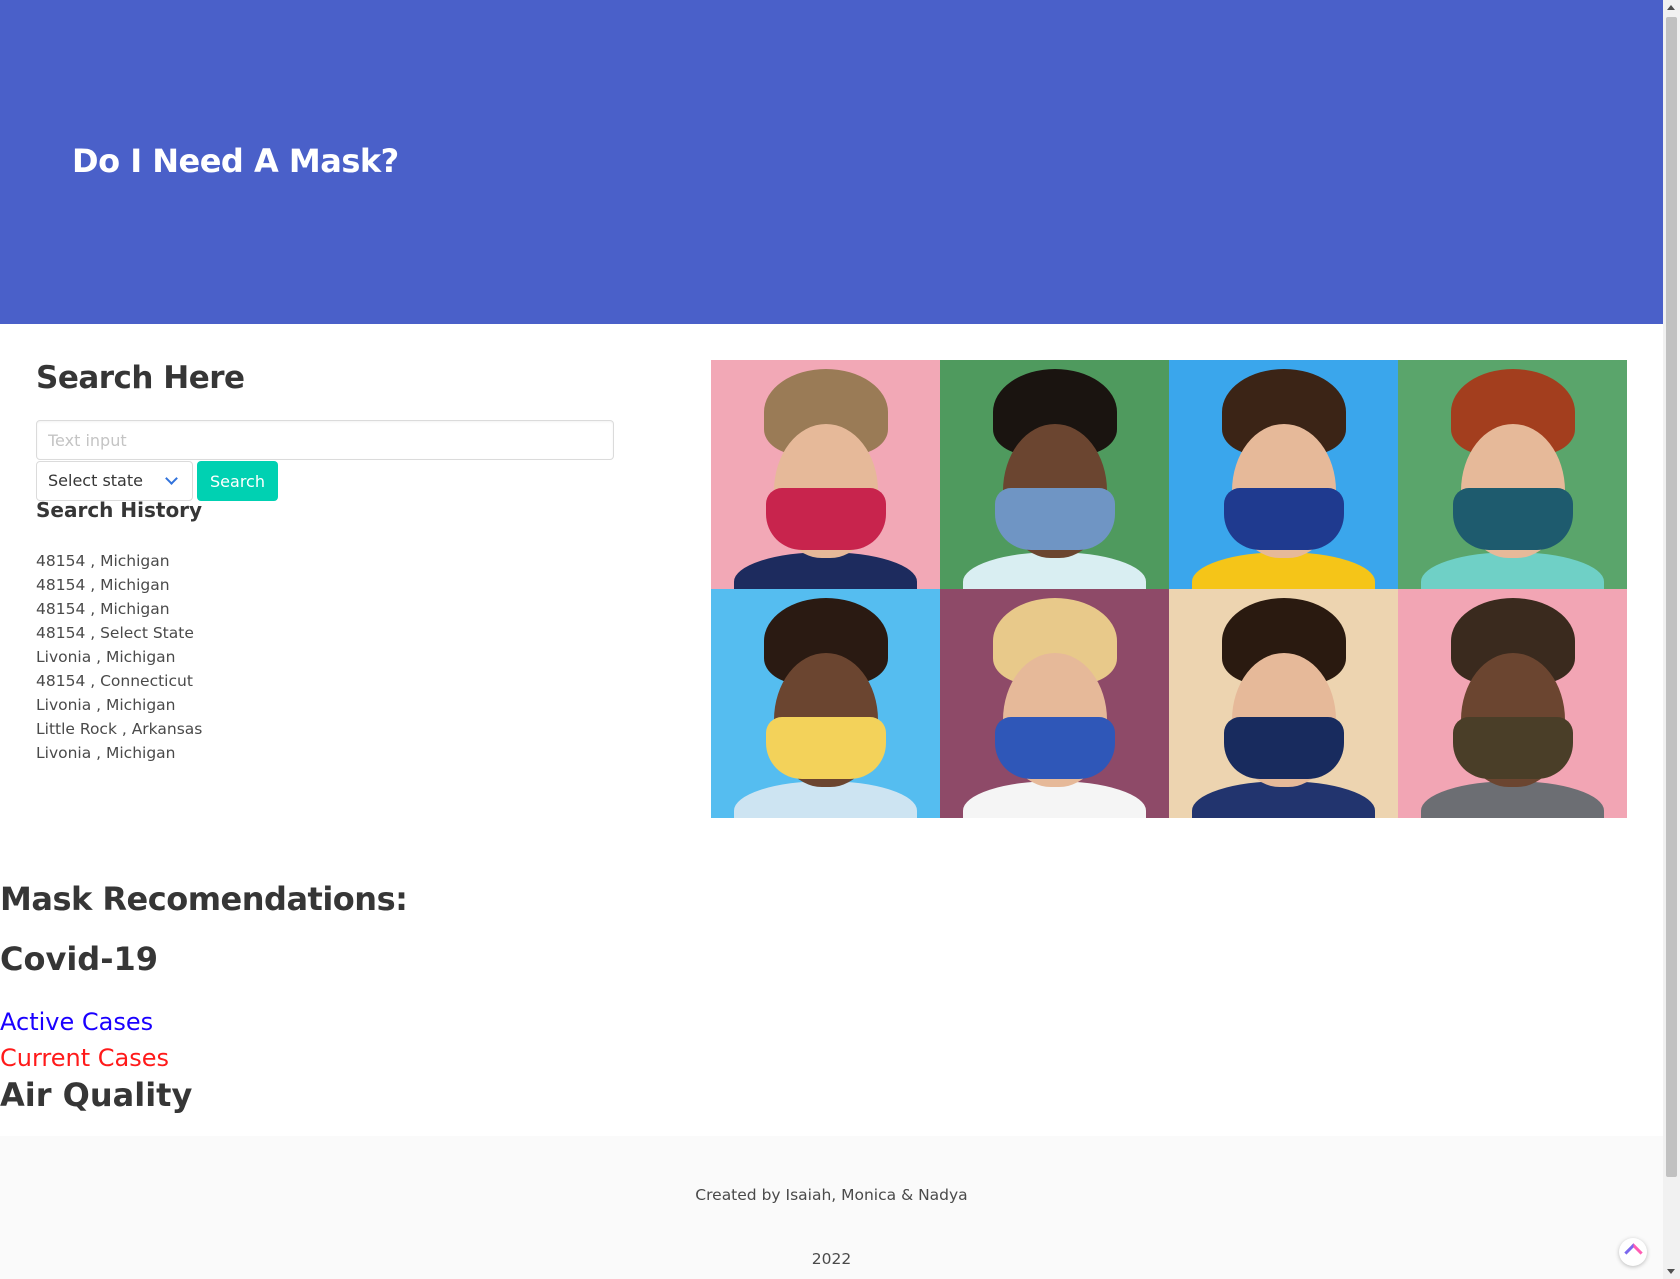  What do you see at coordinates (119, 729) in the screenshot?
I see `history-item: Little Rock , Arkansas` at bounding box center [119, 729].